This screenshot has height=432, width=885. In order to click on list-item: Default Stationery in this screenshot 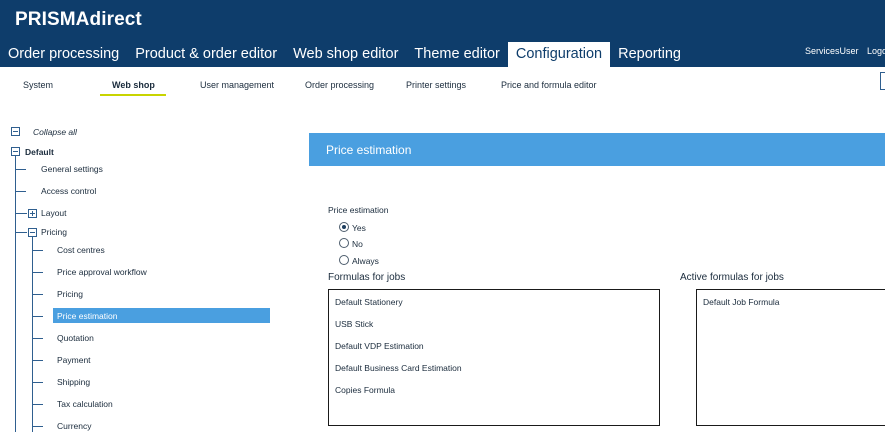, I will do `click(369, 302)`.